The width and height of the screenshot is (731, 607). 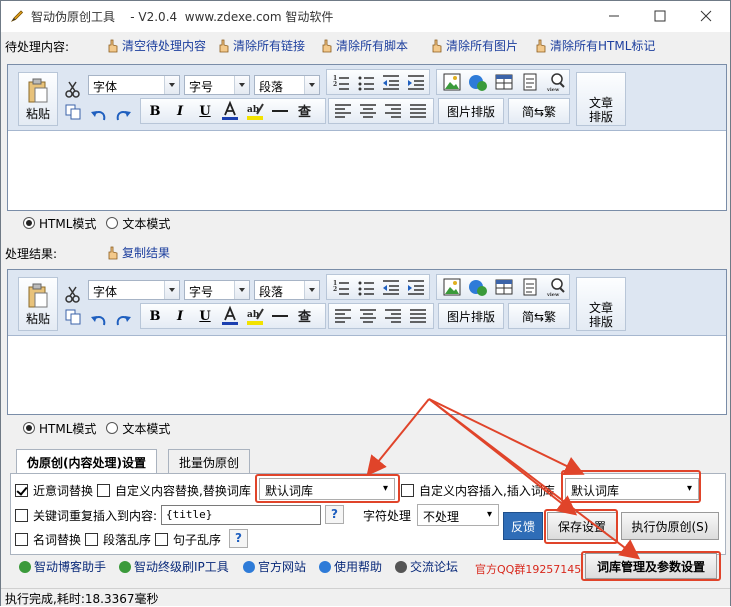 I want to click on near-synonym-checkbox, so click(x=21, y=490).